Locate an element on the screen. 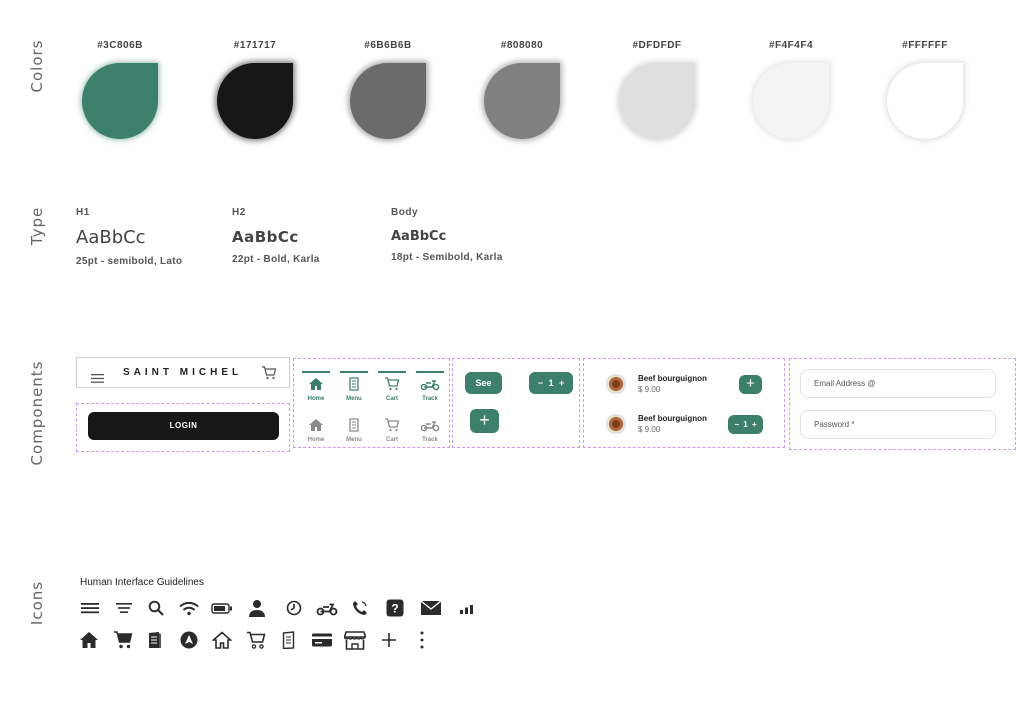 The image size is (1024, 715). top-navbar: SAINT MICHEL is located at coordinates (183, 372).